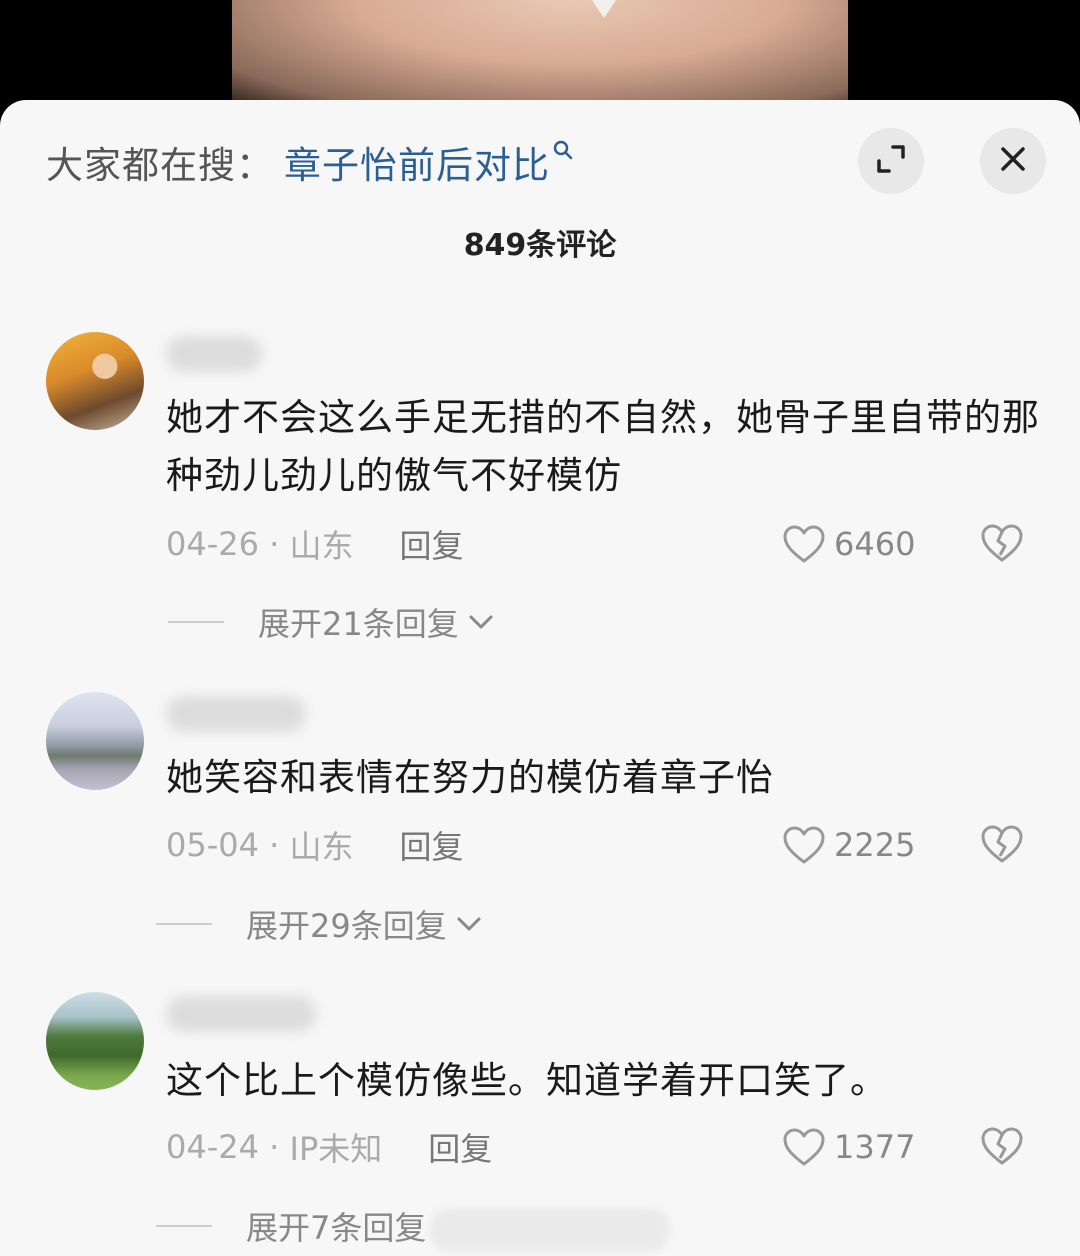 Image resolution: width=1080 pixels, height=1256 pixels. I want to click on expand-icon, so click(891, 161).